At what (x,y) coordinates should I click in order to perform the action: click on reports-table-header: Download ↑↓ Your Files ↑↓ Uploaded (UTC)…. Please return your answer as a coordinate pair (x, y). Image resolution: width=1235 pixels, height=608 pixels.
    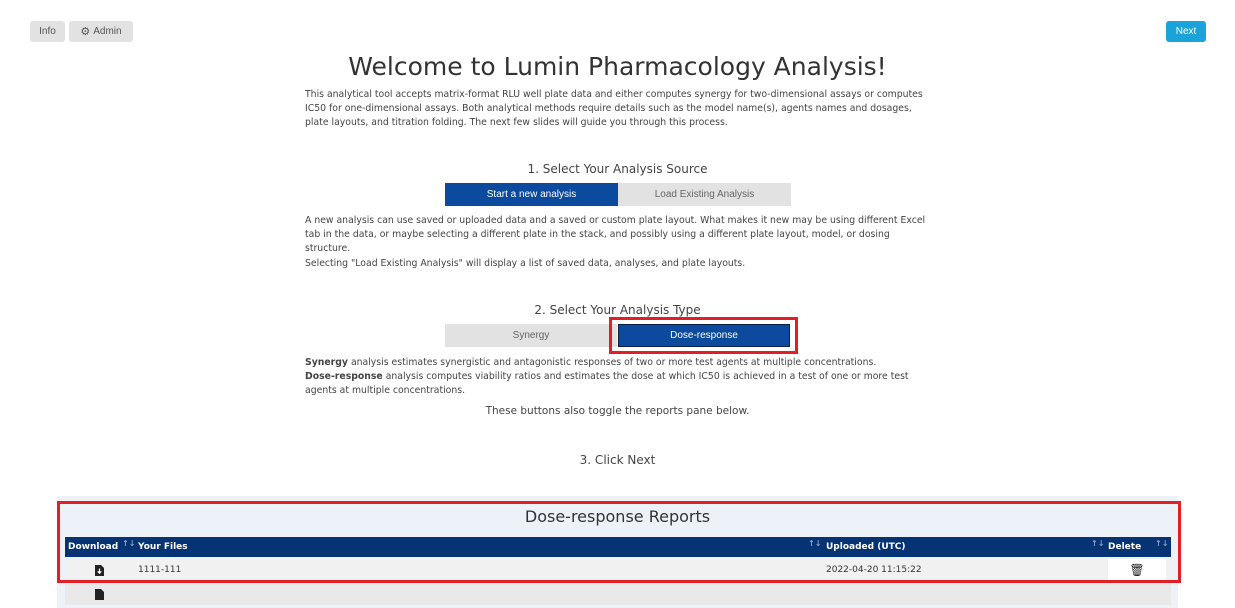
    Looking at the image, I should click on (618, 547).